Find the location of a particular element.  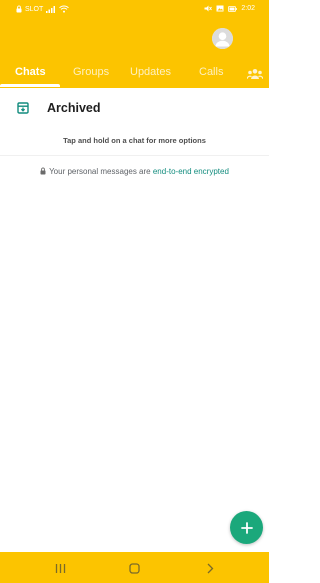

tab-calls: Calls is located at coordinates (211, 72).